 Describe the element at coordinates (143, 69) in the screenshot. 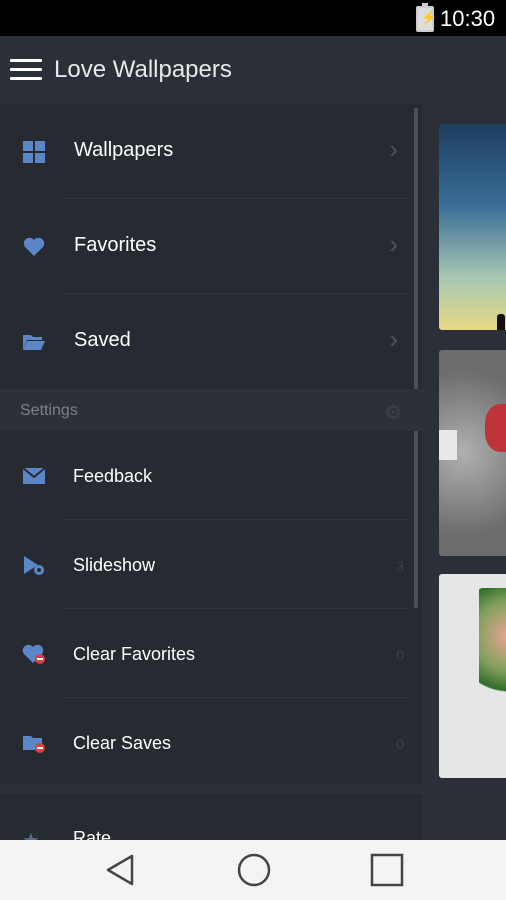

I see `app-title: Love Wallpapers` at that location.